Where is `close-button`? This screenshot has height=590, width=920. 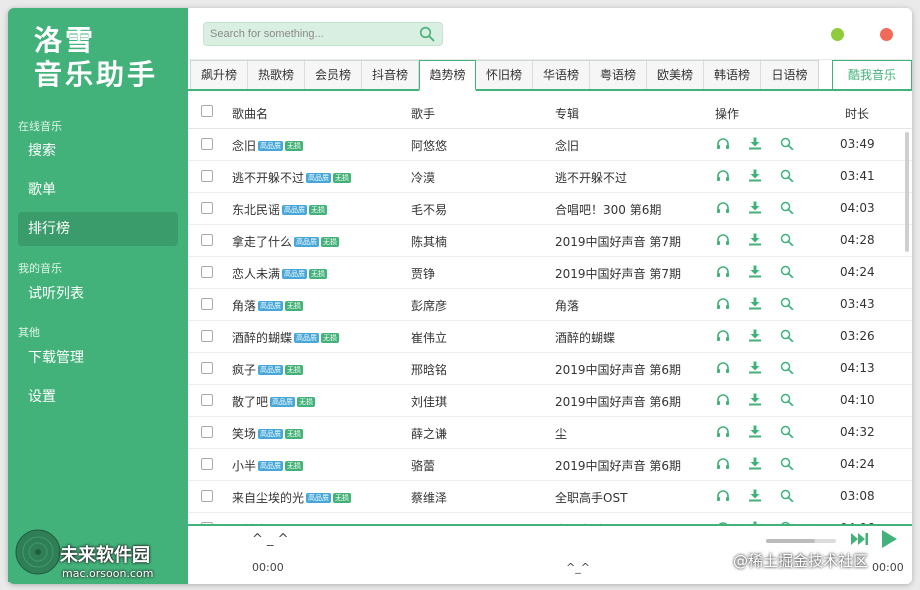
close-button is located at coordinates (886, 34).